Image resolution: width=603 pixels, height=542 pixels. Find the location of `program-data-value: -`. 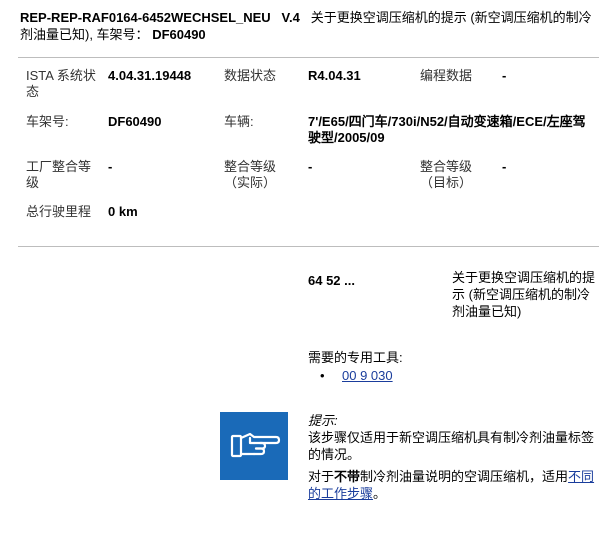

program-data-value: - is located at coordinates (504, 75).